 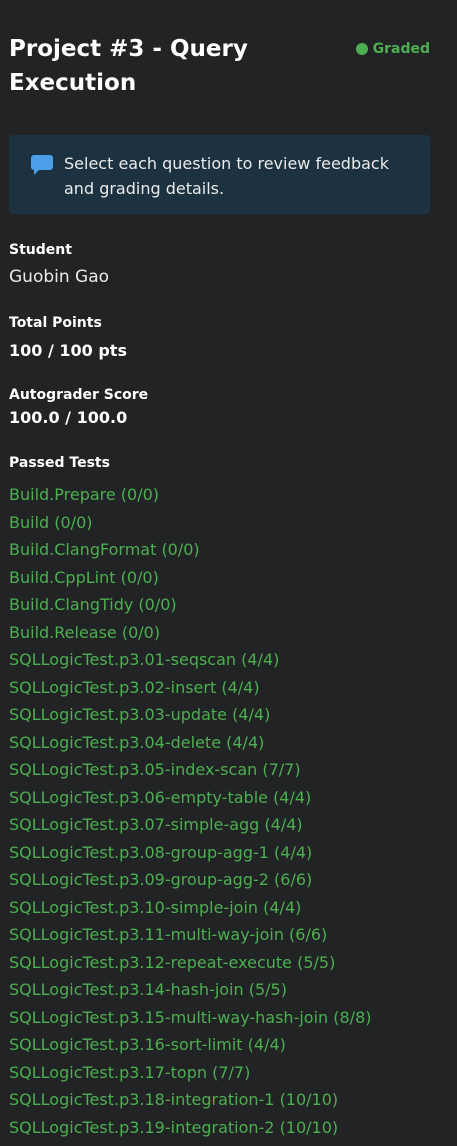 What do you see at coordinates (59, 463) in the screenshot?
I see `passed-tests-label: Passed Tests` at bounding box center [59, 463].